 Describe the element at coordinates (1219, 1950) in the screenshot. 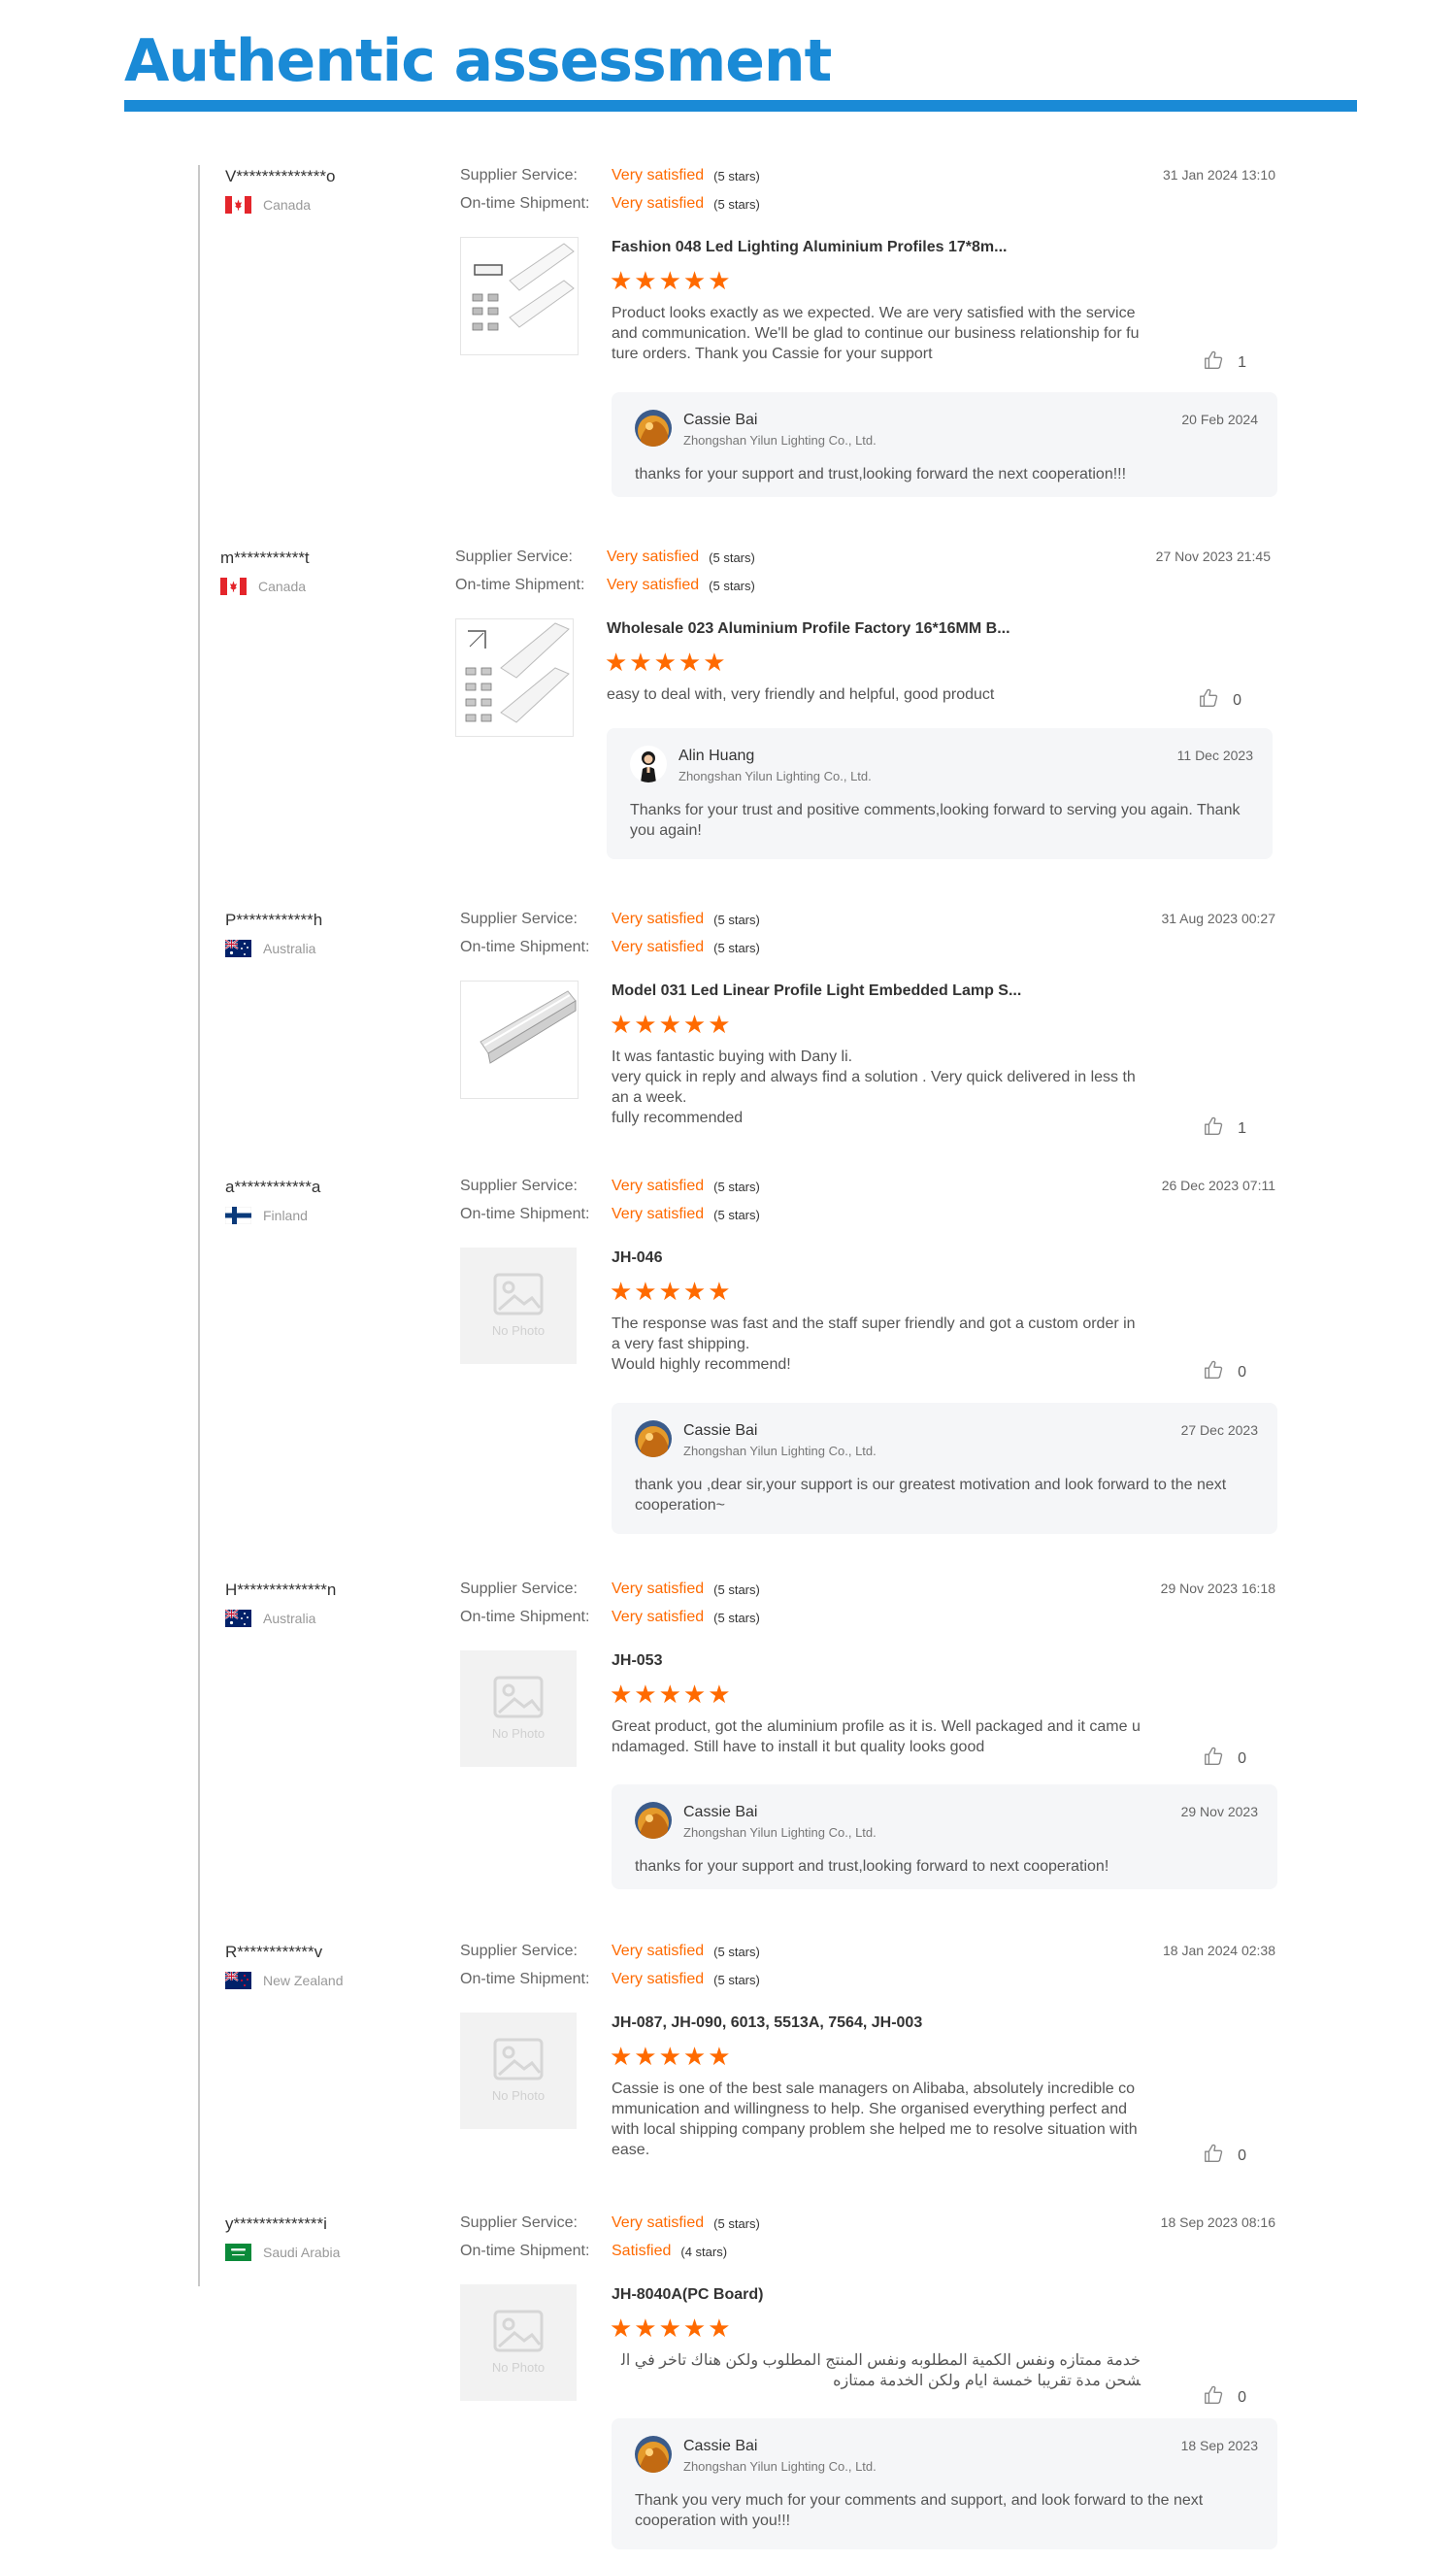

I see `review-date: 18 Jan 2024 02:38` at that location.